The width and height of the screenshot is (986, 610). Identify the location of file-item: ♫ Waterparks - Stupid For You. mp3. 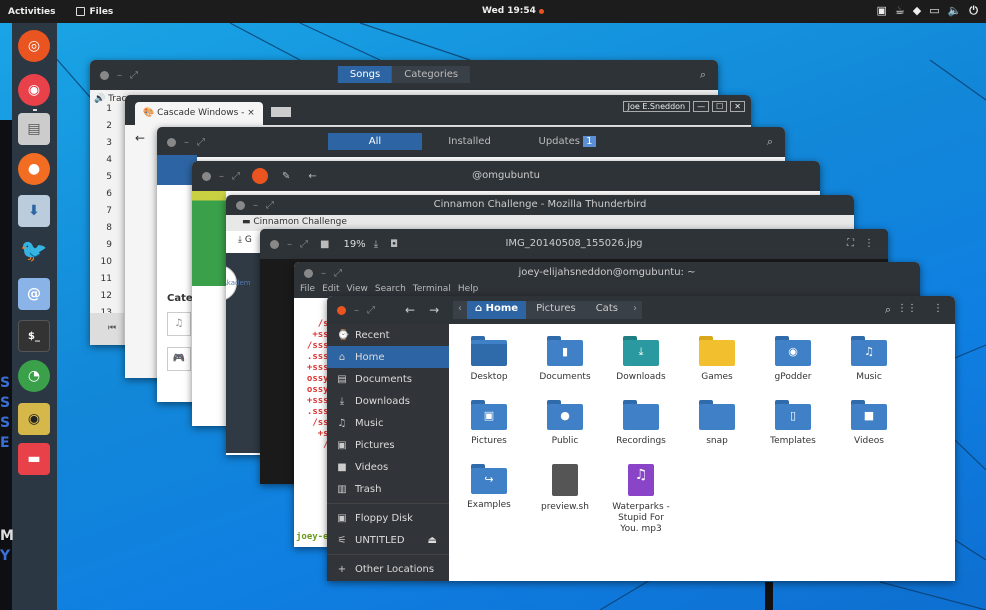
(641, 499).